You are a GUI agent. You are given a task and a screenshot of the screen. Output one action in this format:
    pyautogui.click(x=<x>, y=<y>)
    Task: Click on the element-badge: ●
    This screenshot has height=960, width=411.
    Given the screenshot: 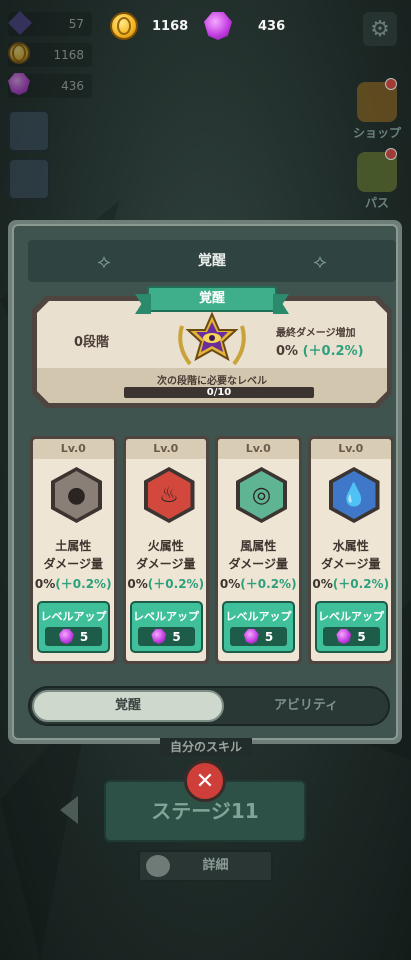 What is the action you would take?
    pyautogui.click(x=76, y=495)
    